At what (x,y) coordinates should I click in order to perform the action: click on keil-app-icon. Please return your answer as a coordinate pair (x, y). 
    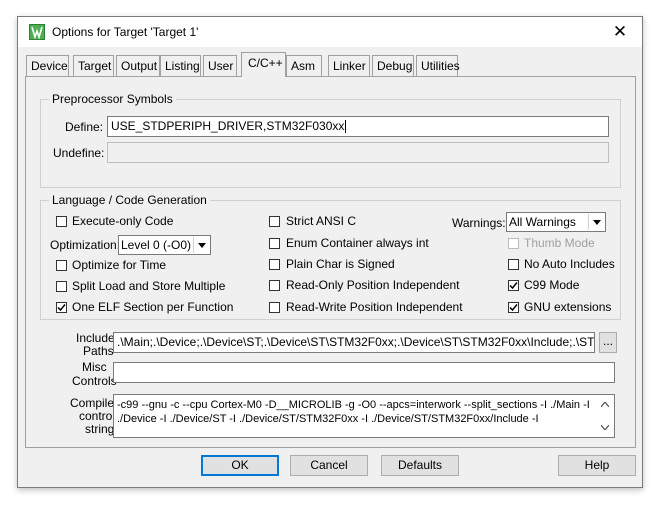
    Looking at the image, I should click on (37, 32).